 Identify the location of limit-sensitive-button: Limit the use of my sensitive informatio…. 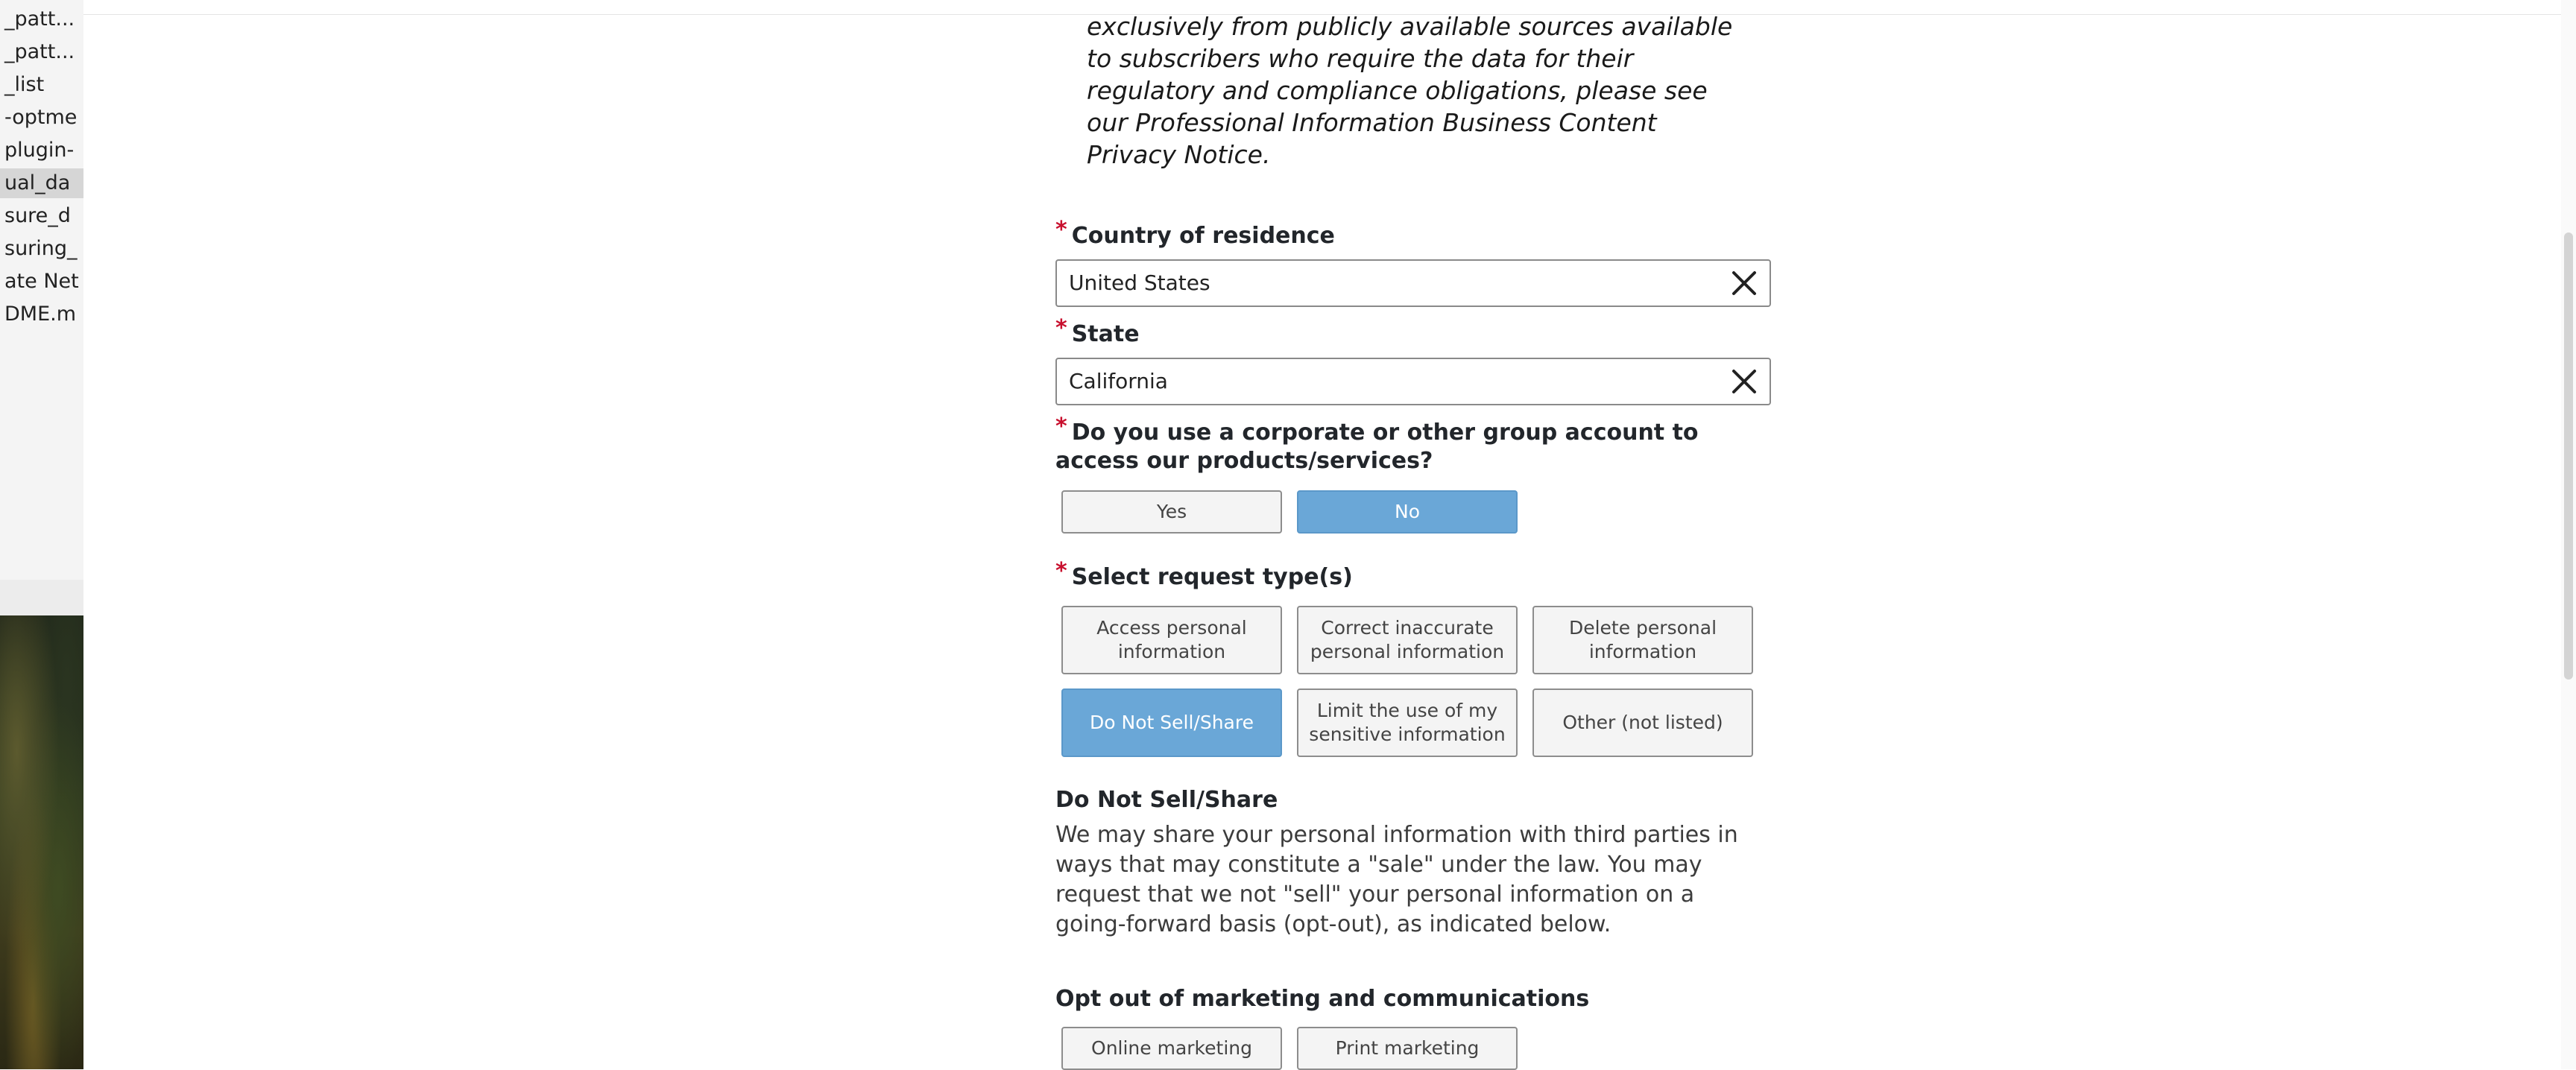
(1407, 722).